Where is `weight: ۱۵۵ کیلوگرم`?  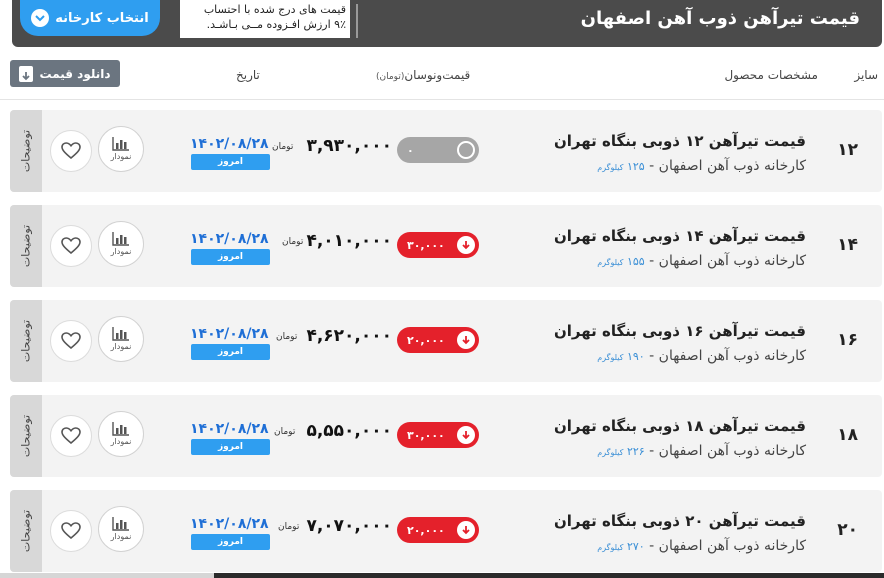
weight: ۱۵۵ کیلوگرم is located at coordinates (620, 261).